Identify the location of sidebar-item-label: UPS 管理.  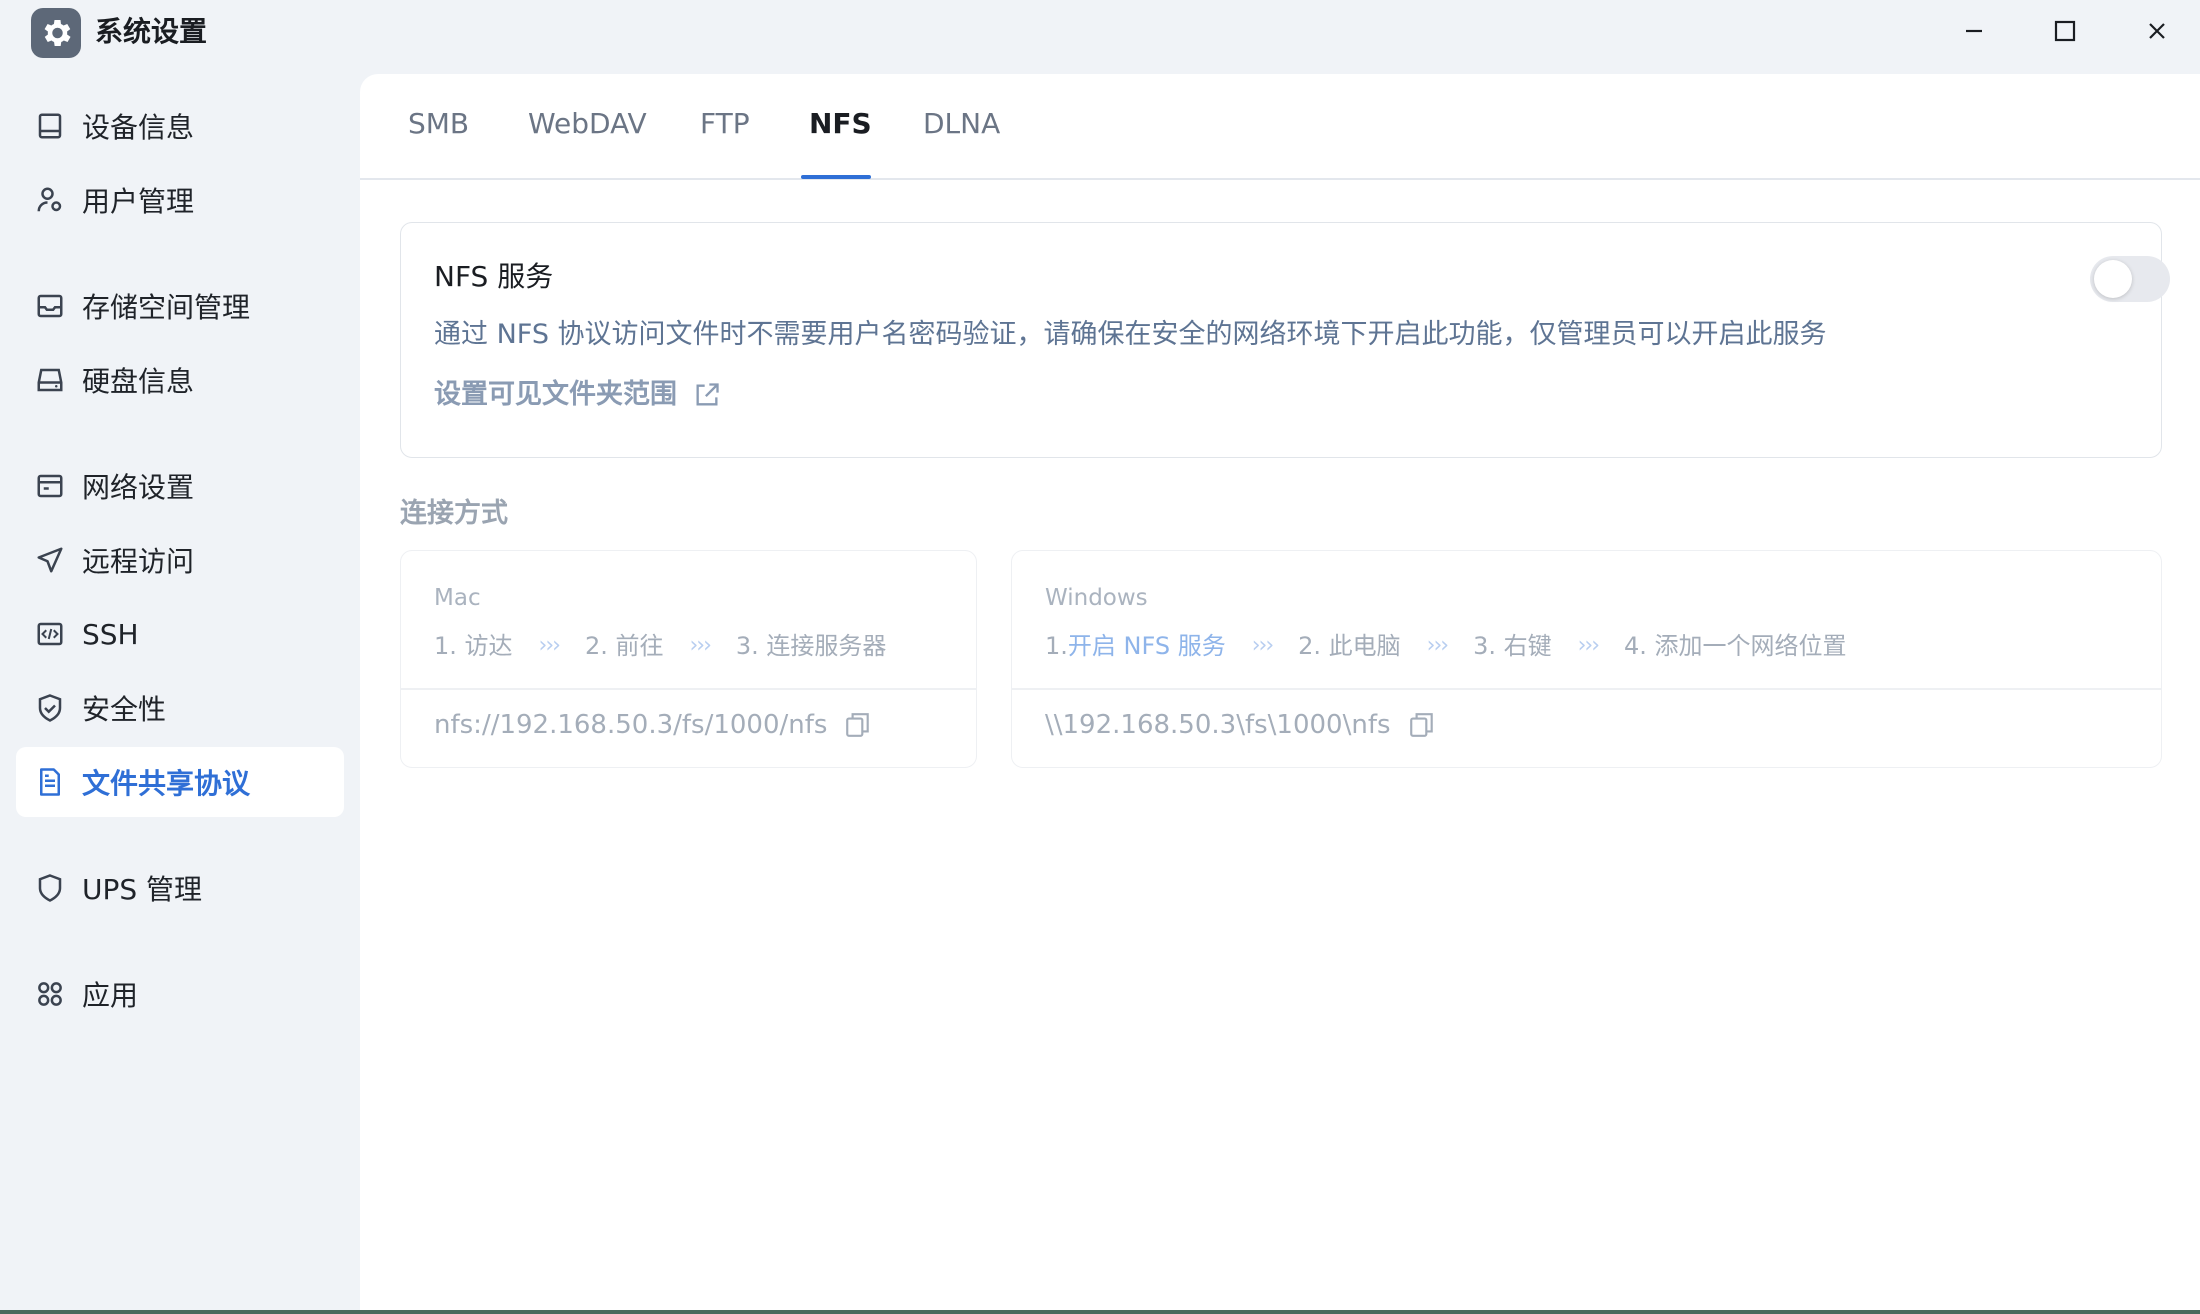
(142, 889).